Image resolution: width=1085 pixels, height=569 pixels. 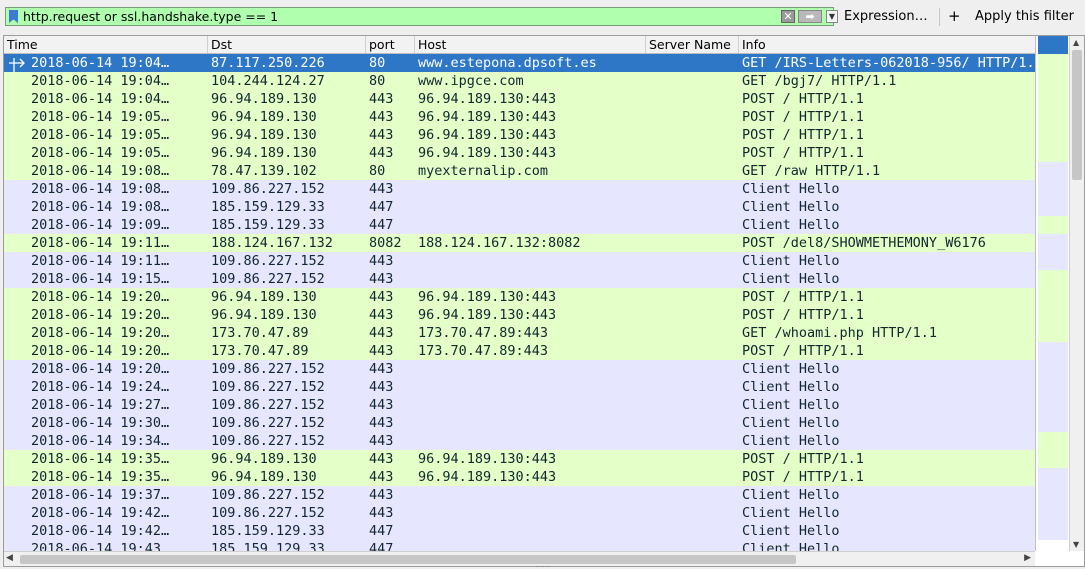 What do you see at coordinates (1027, 558) in the screenshot?
I see `scroll-right-icon: ▶` at bounding box center [1027, 558].